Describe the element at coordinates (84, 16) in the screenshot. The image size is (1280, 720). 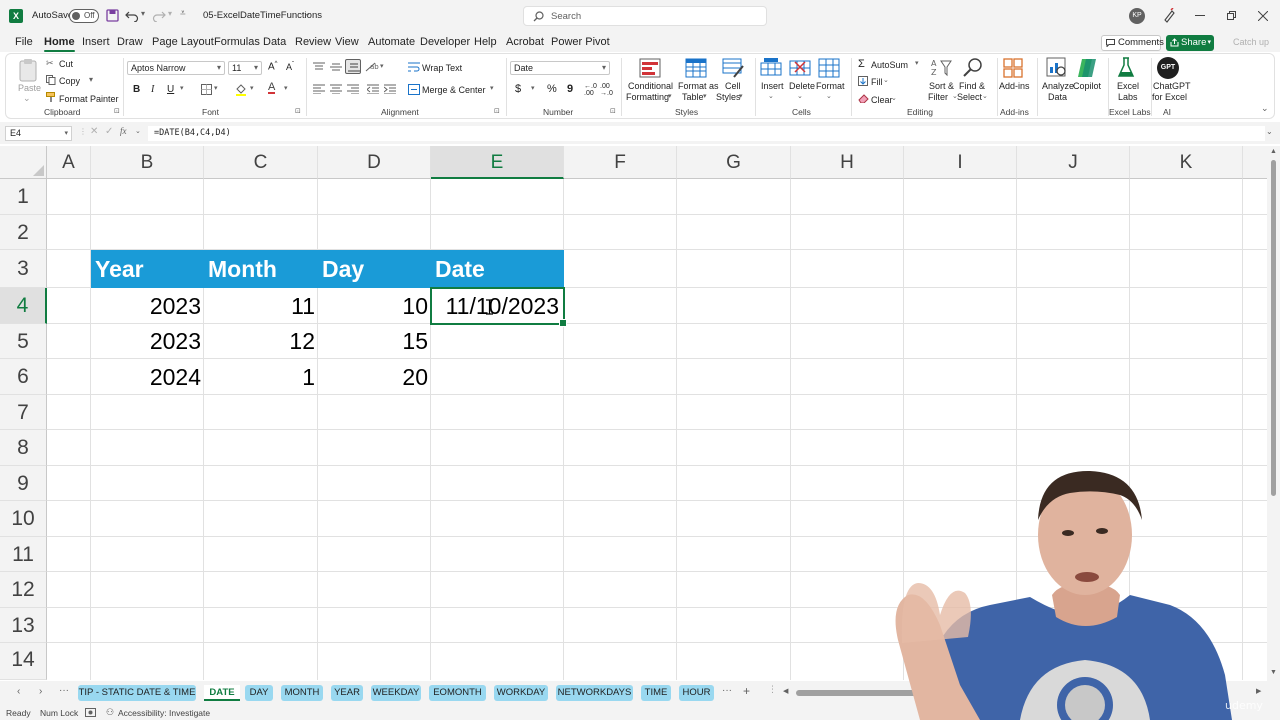
I see `autosave-toggle: Off` at that location.